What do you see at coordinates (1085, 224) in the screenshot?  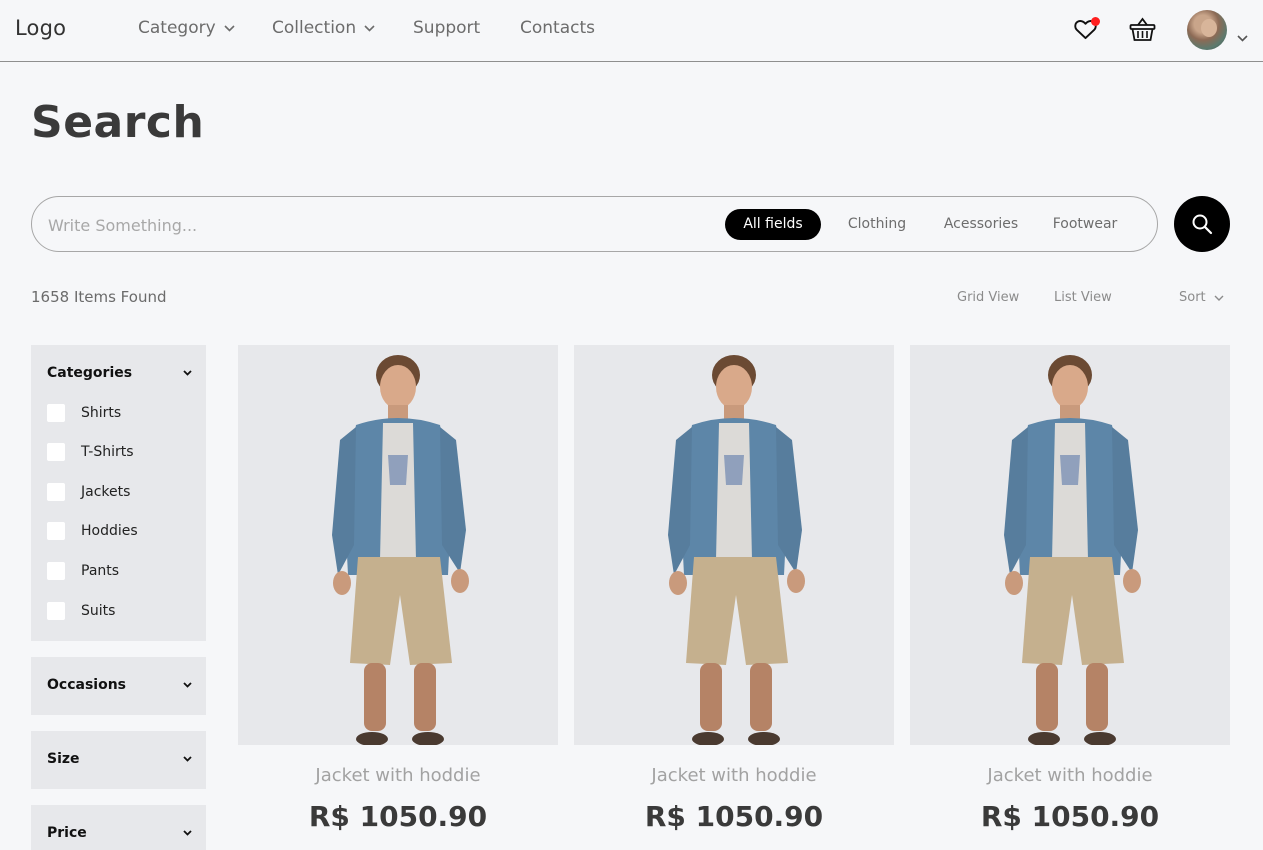 I see `filter-footwear: Footwear` at bounding box center [1085, 224].